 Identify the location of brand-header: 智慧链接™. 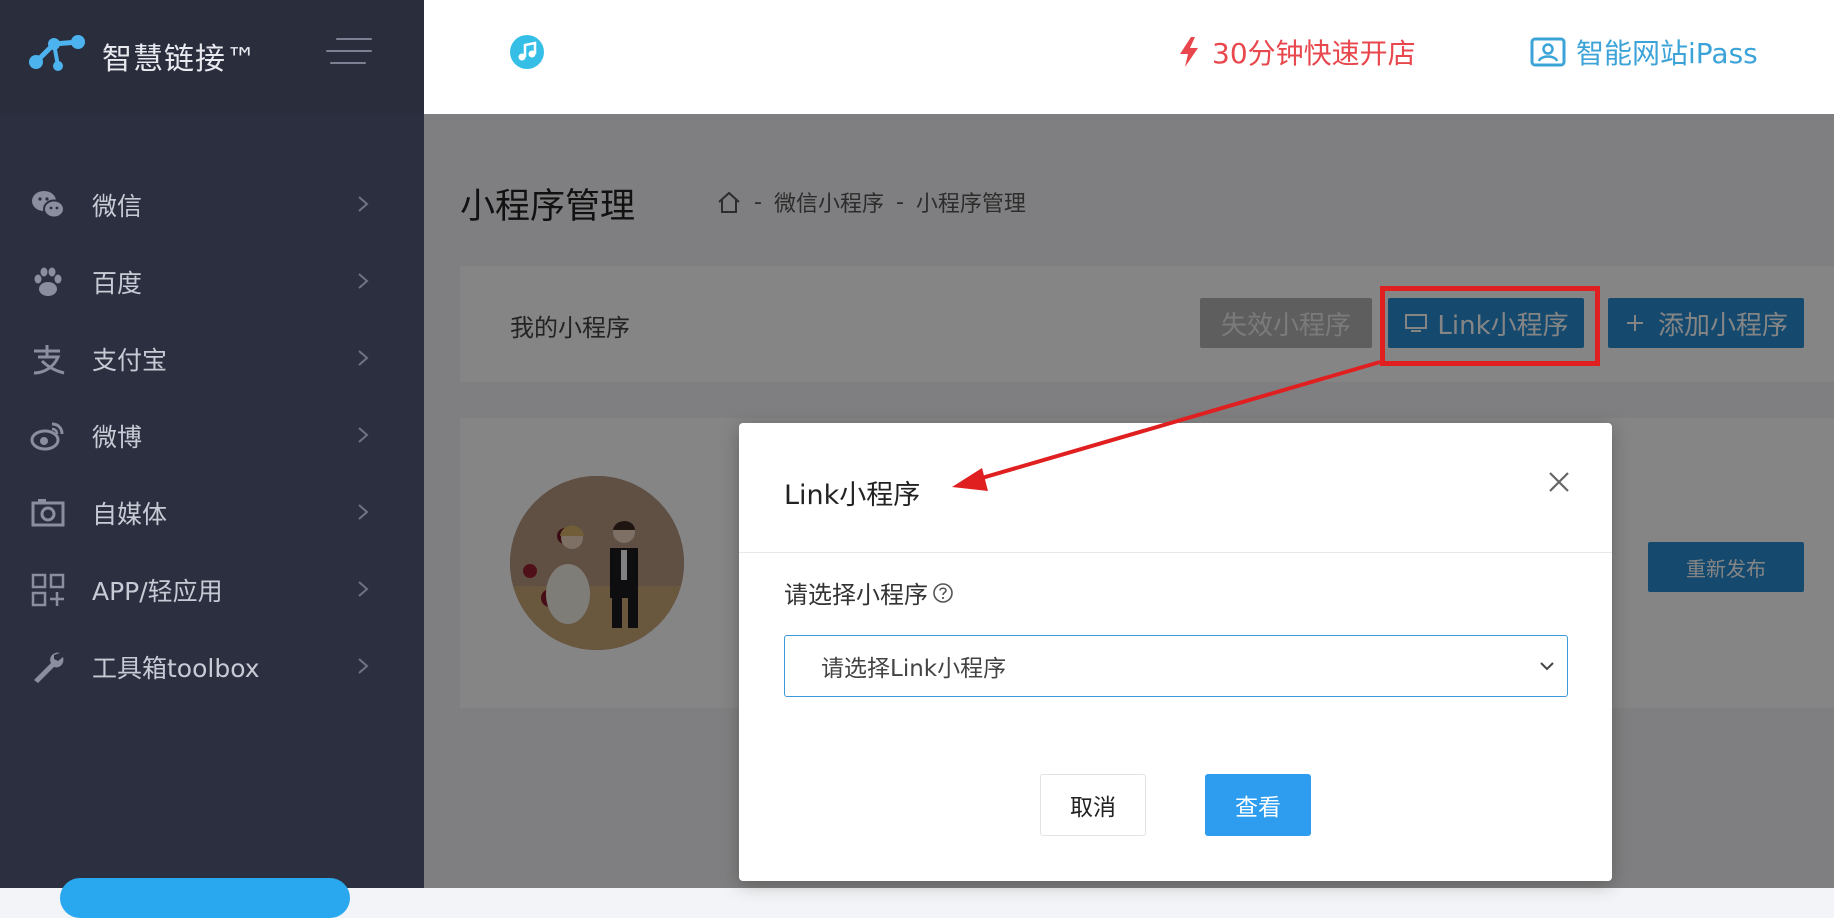
(212, 57).